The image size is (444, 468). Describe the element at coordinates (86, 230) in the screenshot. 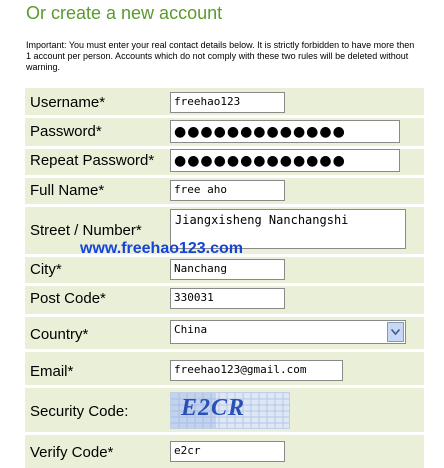

I see `street-label: Street / Number*` at that location.